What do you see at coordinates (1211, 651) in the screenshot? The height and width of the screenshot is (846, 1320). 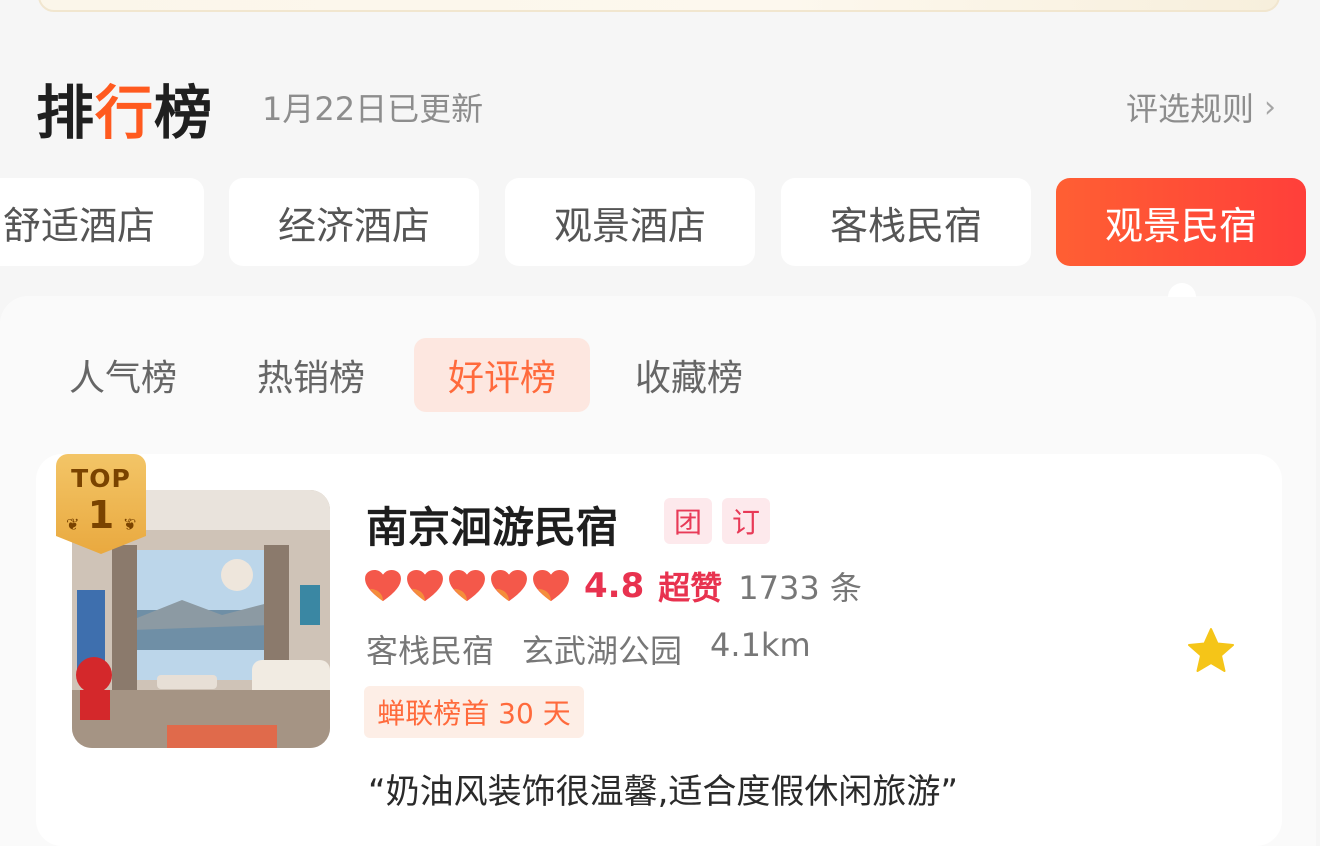 I see `star-icon` at bounding box center [1211, 651].